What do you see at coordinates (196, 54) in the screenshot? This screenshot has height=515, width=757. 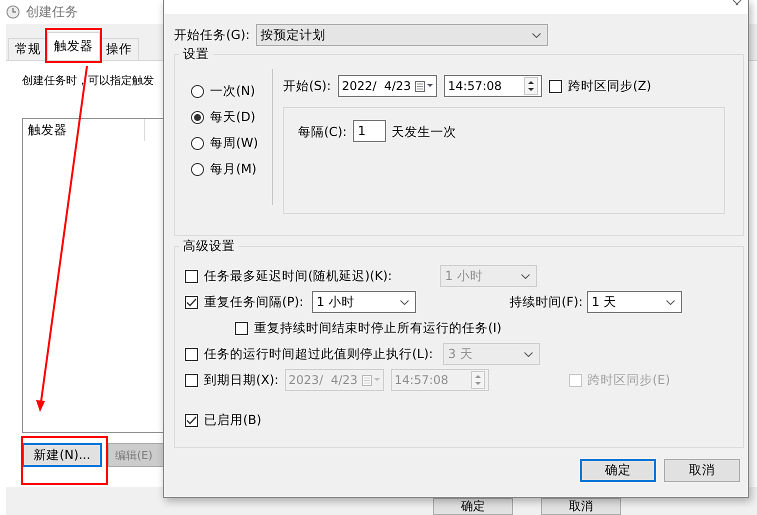 I see `group-title: 设置` at bounding box center [196, 54].